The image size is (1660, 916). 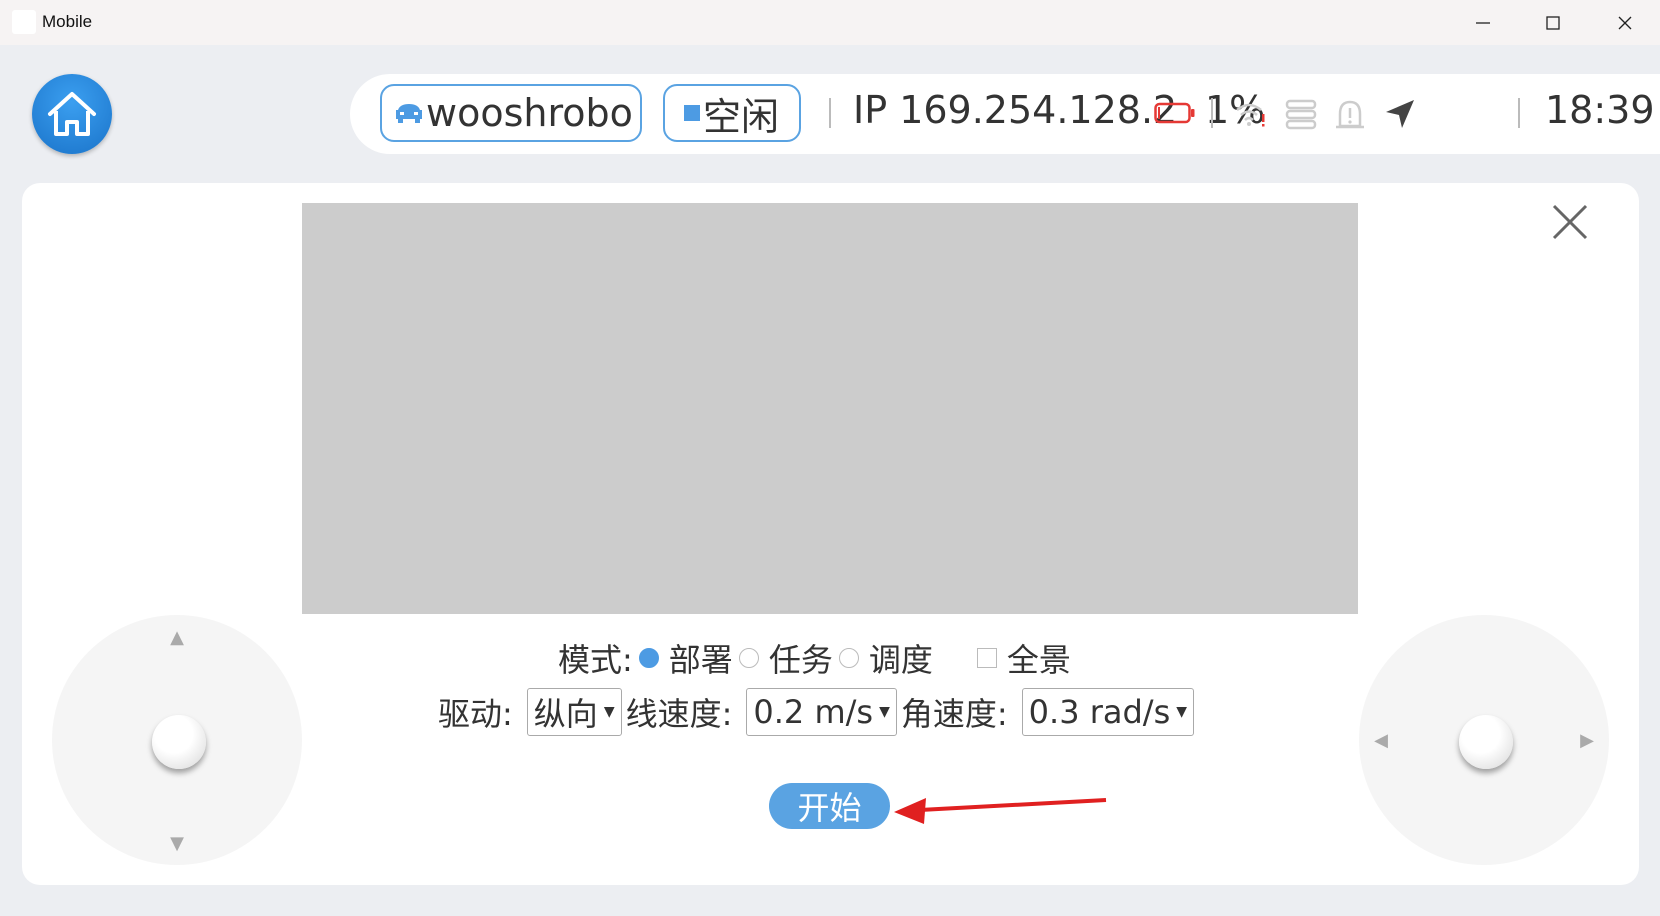 I want to click on close-icon, so click(x=1625, y=22).